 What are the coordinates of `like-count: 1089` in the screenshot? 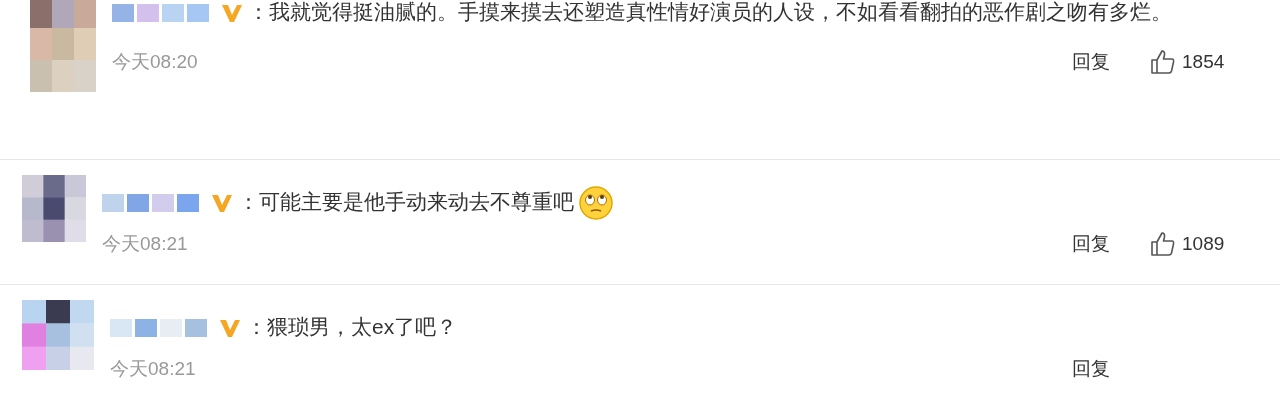 It's located at (1203, 244).